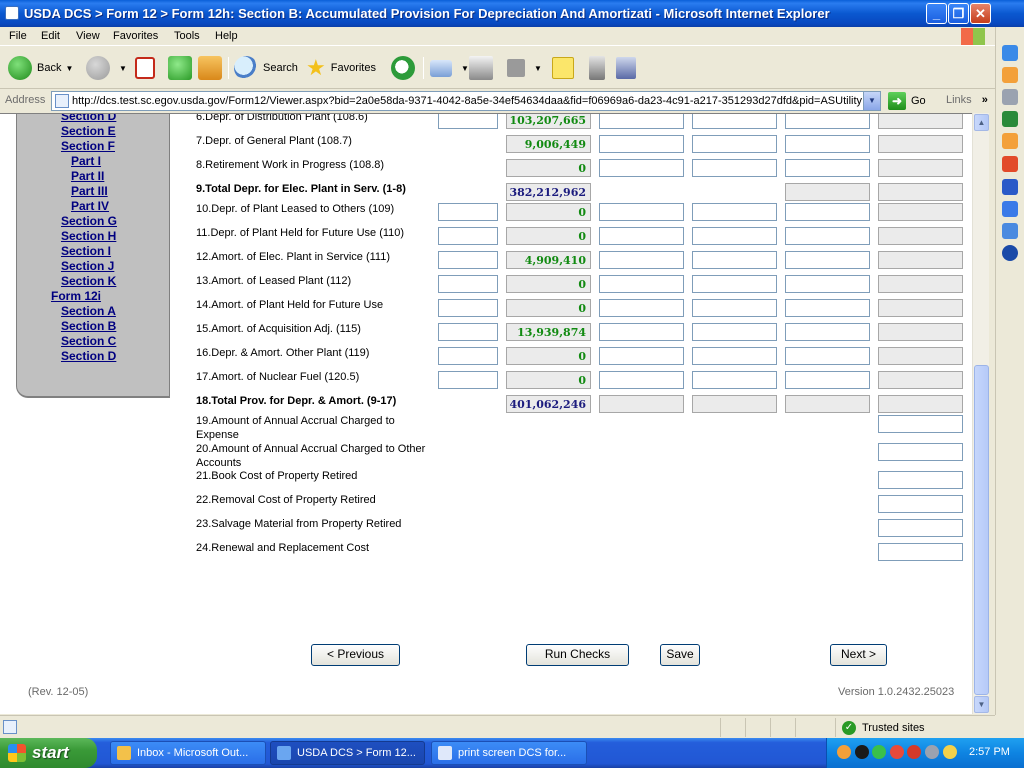 The height and width of the screenshot is (768, 1024). I want to click on nav-12i-section-a: Section A, so click(88, 311).